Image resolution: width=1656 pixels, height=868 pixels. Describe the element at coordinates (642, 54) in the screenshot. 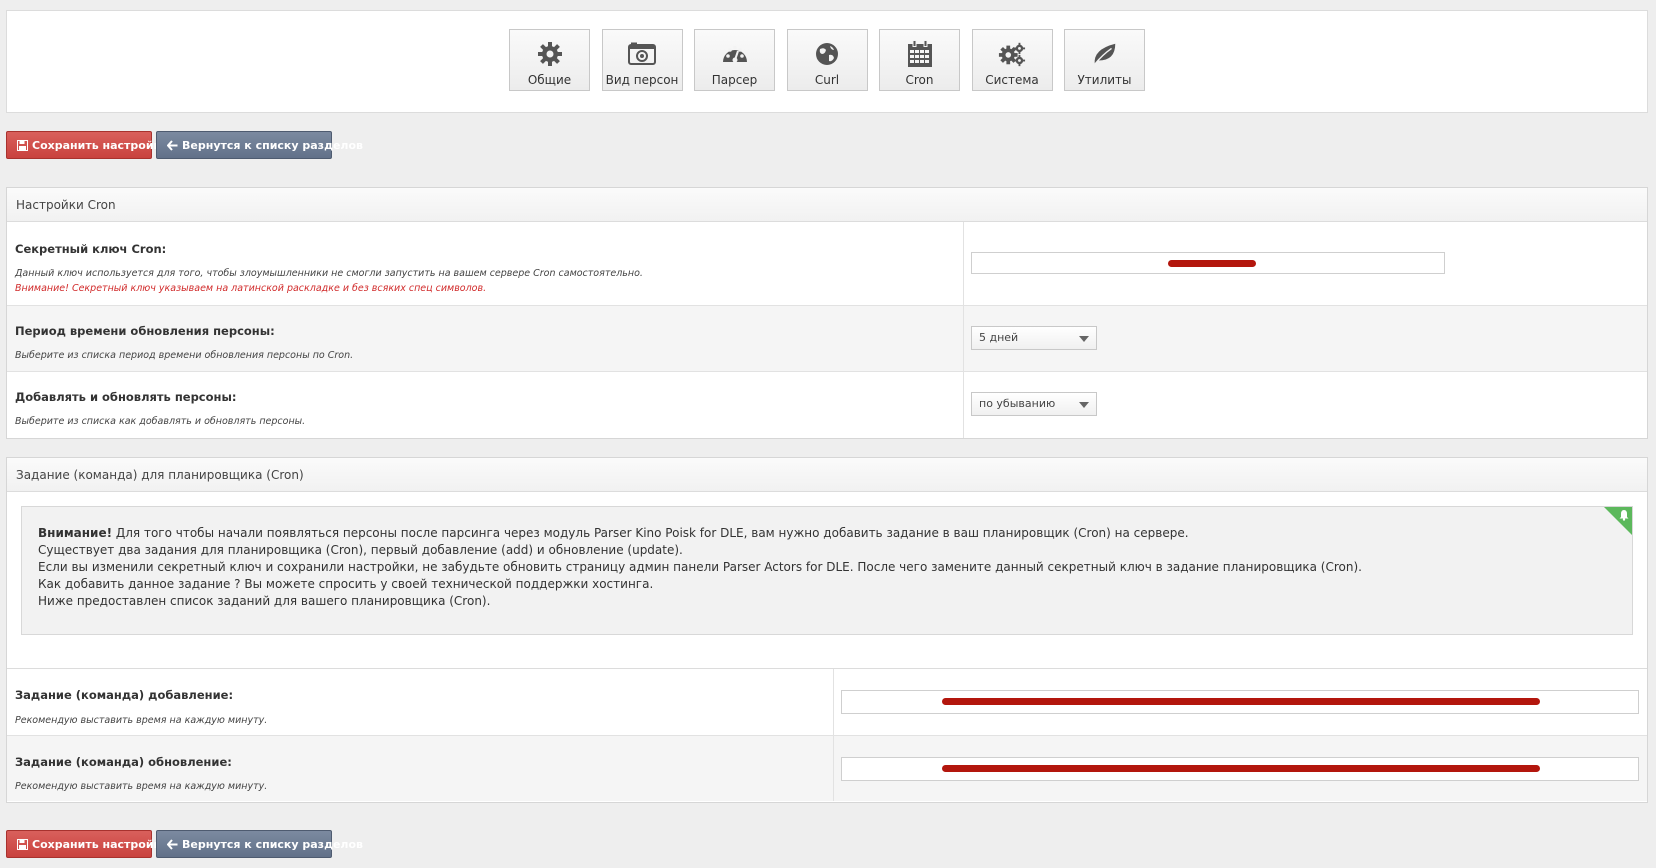

I see `camera-icon` at that location.